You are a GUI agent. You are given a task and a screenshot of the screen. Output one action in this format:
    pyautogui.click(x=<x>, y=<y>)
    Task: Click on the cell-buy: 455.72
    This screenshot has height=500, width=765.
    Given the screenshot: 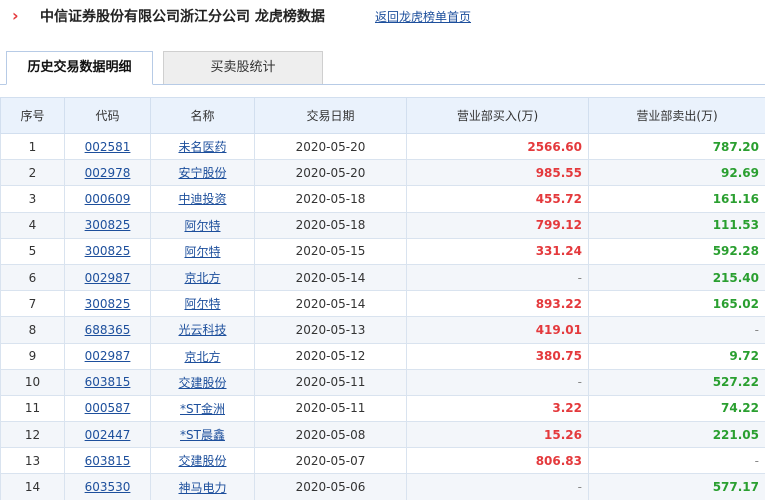 What is the action you would take?
    pyautogui.click(x=497, y=199)
    